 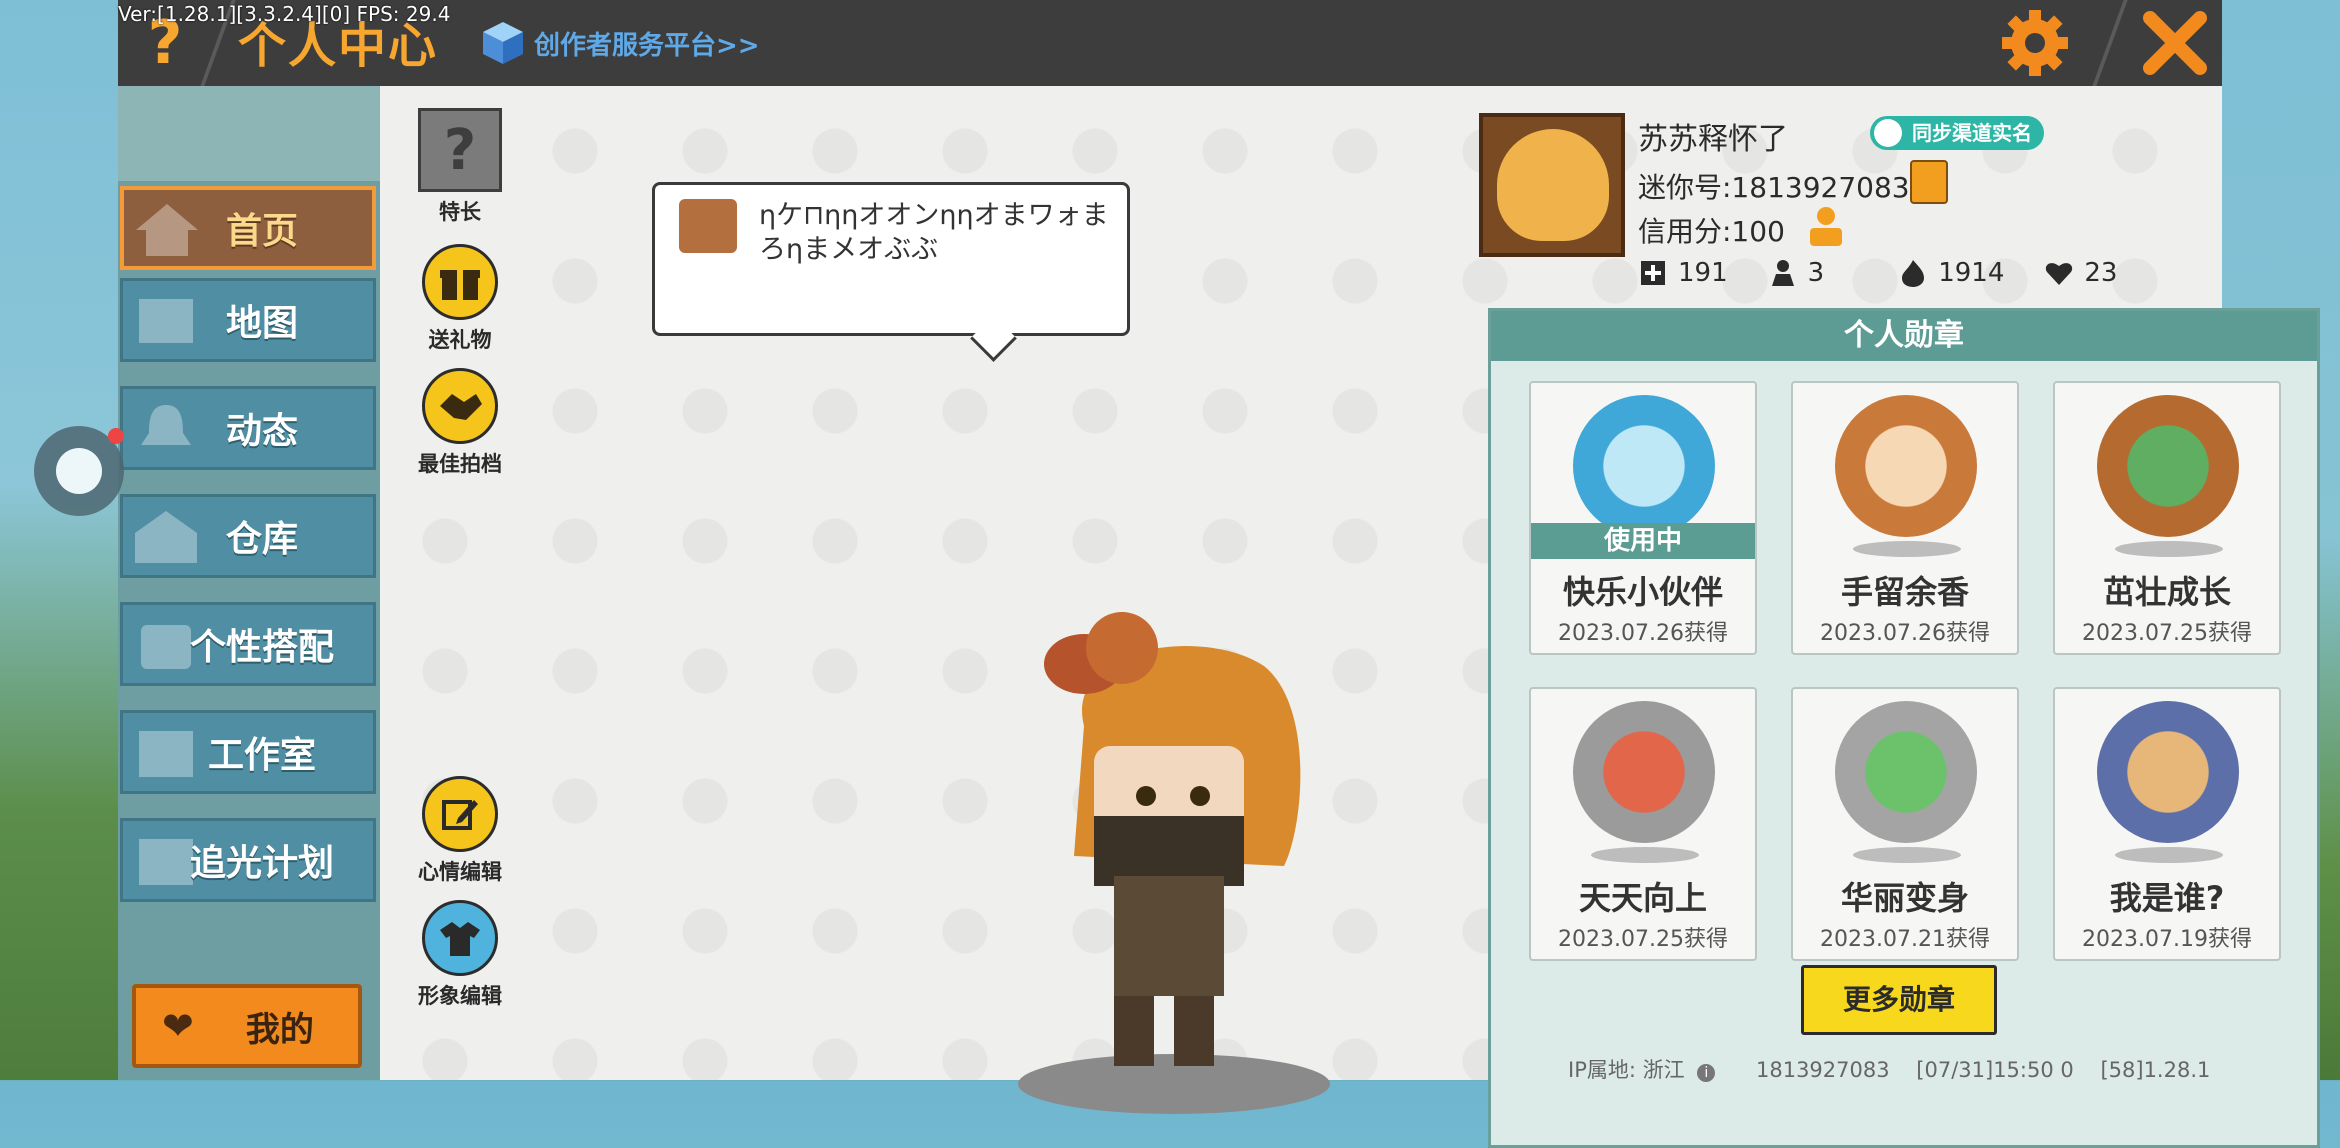 I want to click on sidebar-item-home: 首页, so click(x=248, y=228).